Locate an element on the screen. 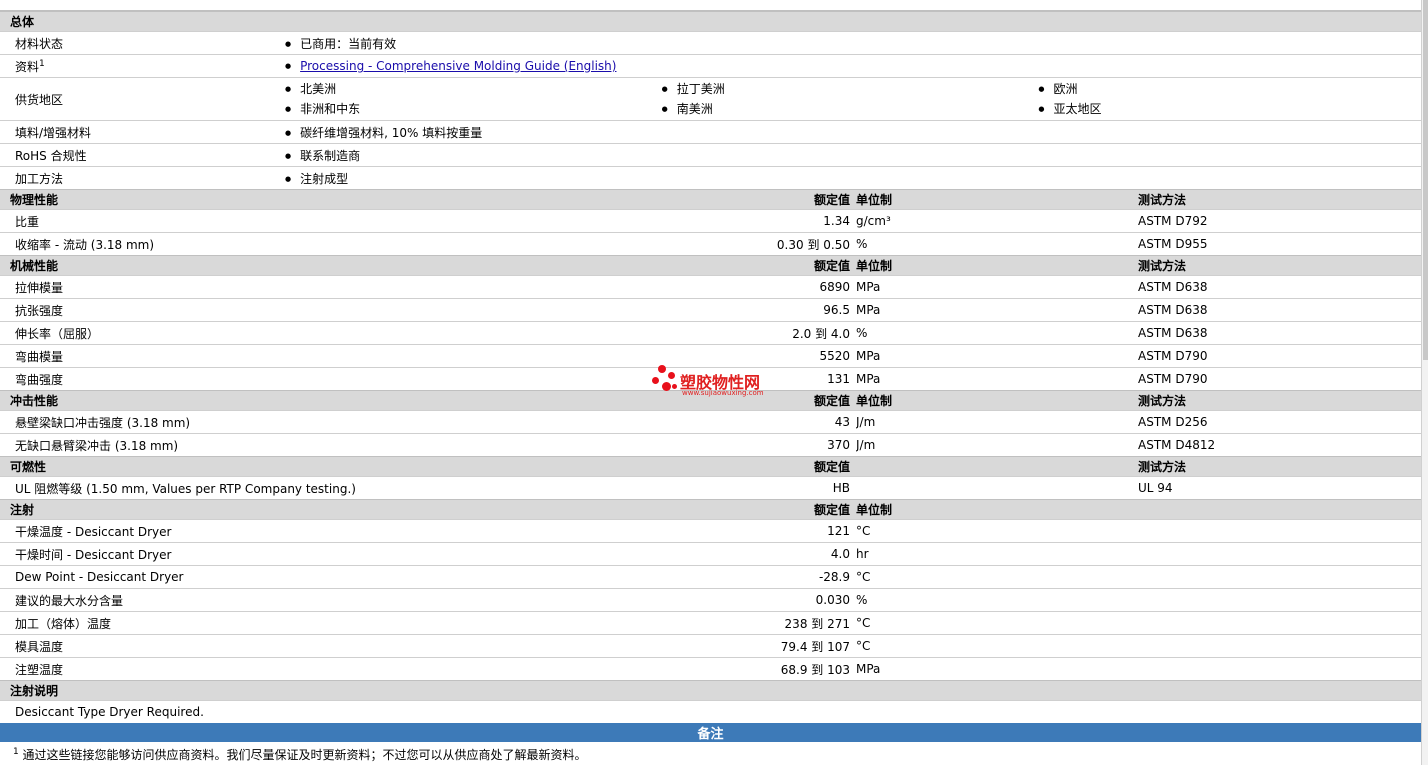 Image resolution: width=1428 pixels, height=766 pixels. section-title-cell: 冲击性能 is located at coordinates (331, 400).